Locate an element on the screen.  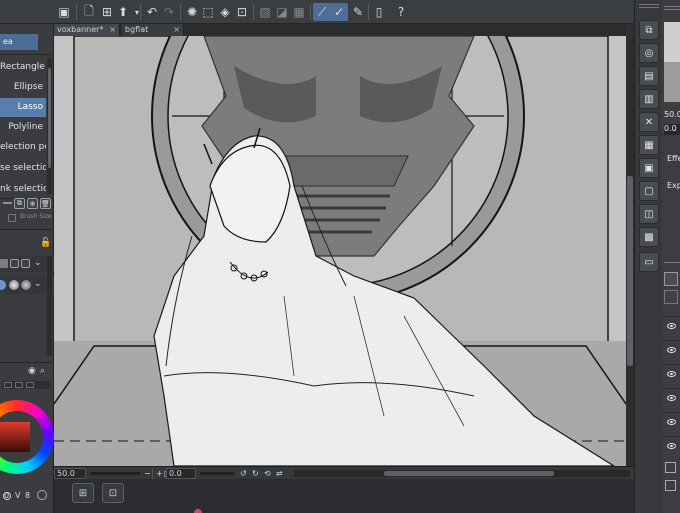
fill-icon: ◈ is located at coordinates (225, 12).